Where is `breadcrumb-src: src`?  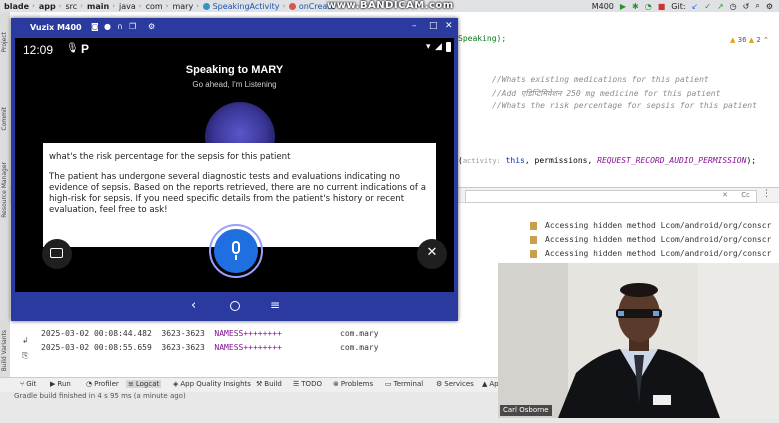 breadcrumb-src: src is located at coordinates (72, 6).